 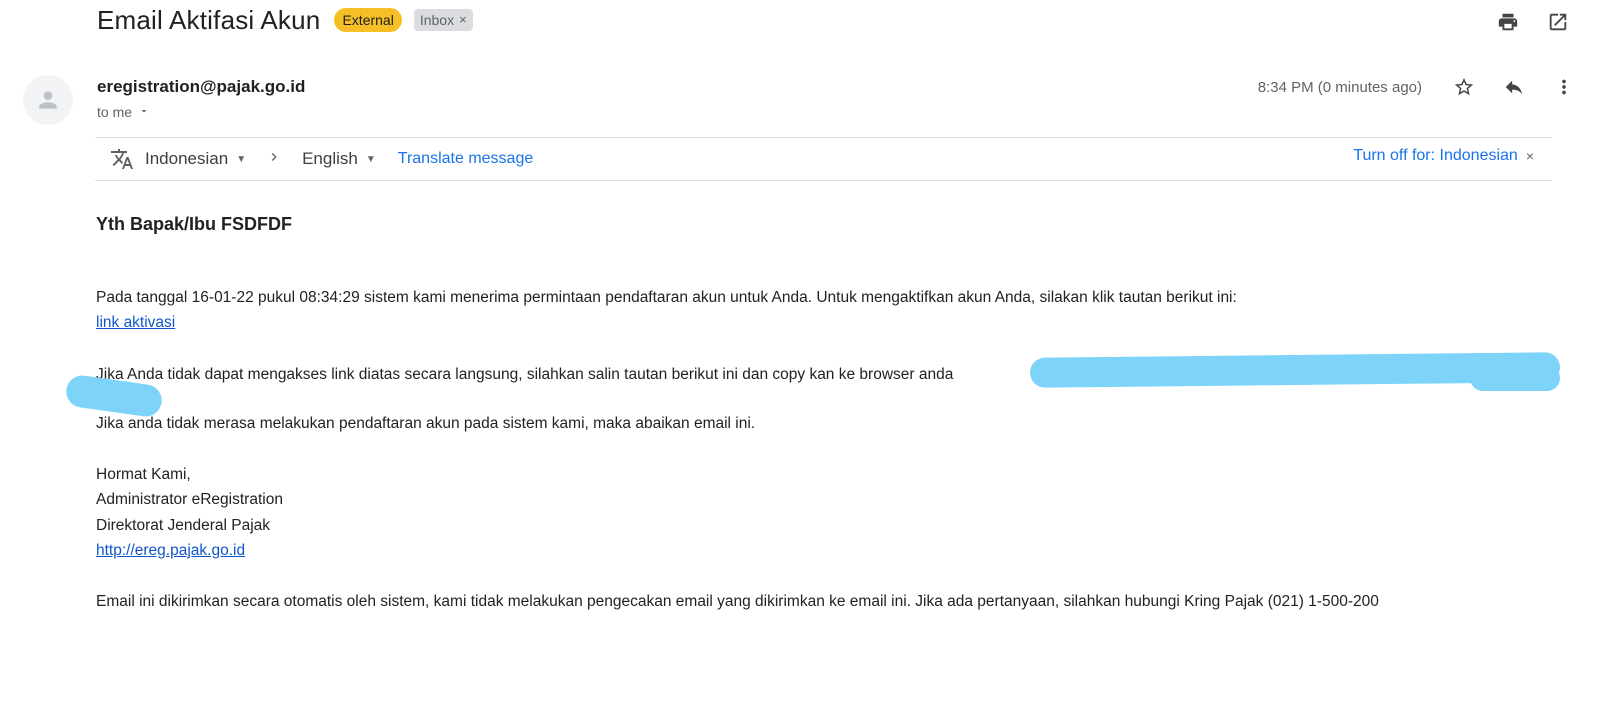 I want to click on translate-icon, so click(x=122, y=159).